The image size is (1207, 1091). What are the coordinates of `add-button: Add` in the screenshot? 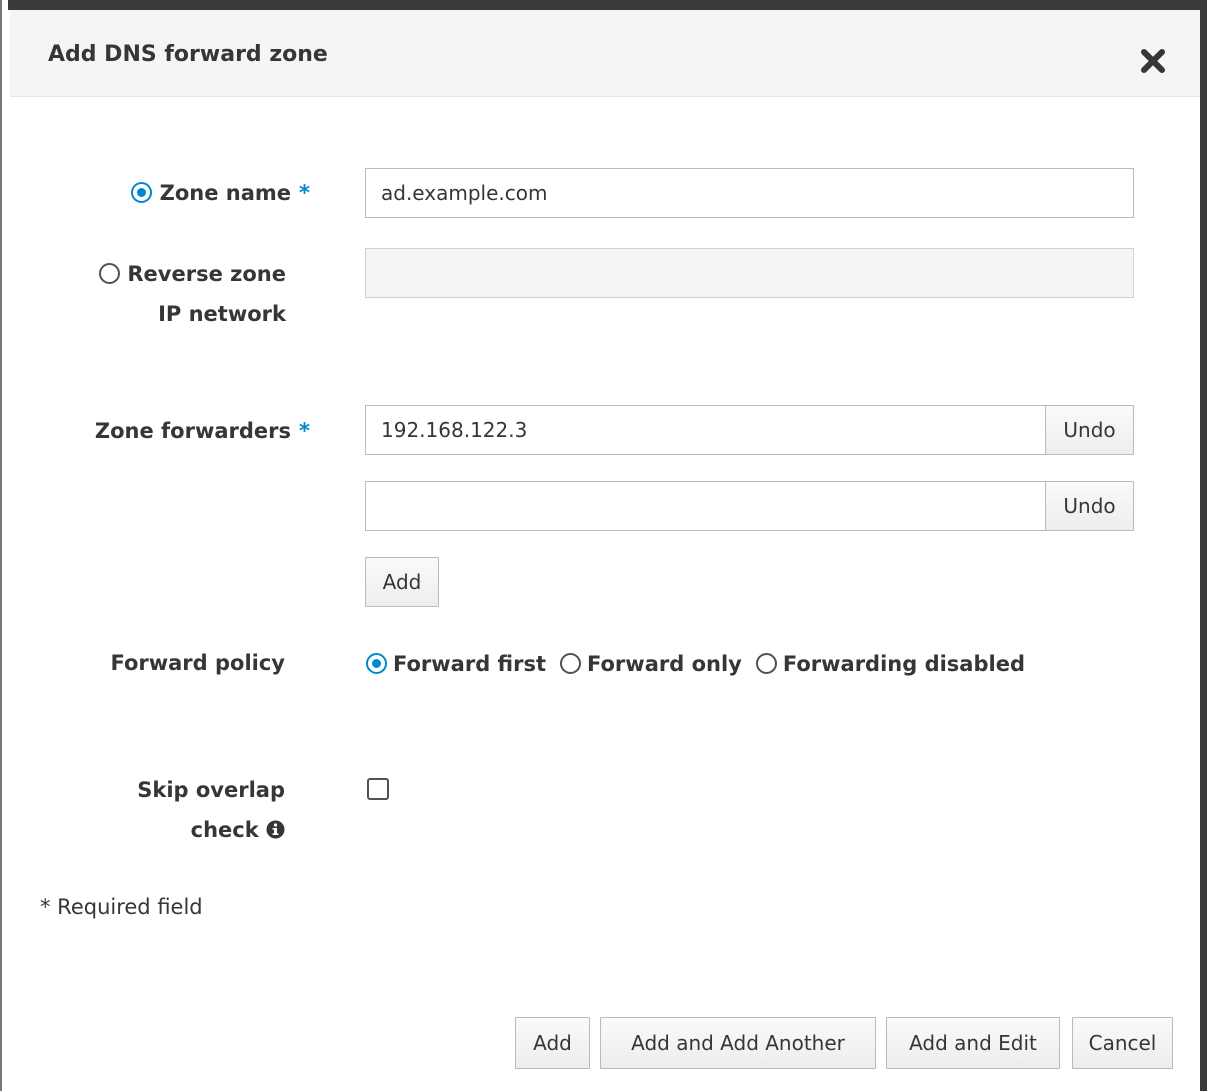 It's located at (552, 1043).